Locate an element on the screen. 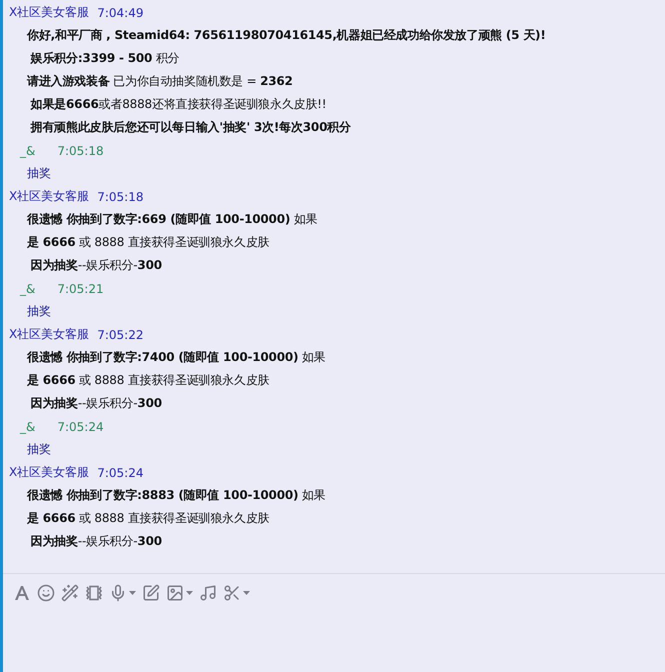  message-text: 如果是6666或者8888还将直接获得圣诞驯狼永久皮肤!! is located at coordinates (179, 104).